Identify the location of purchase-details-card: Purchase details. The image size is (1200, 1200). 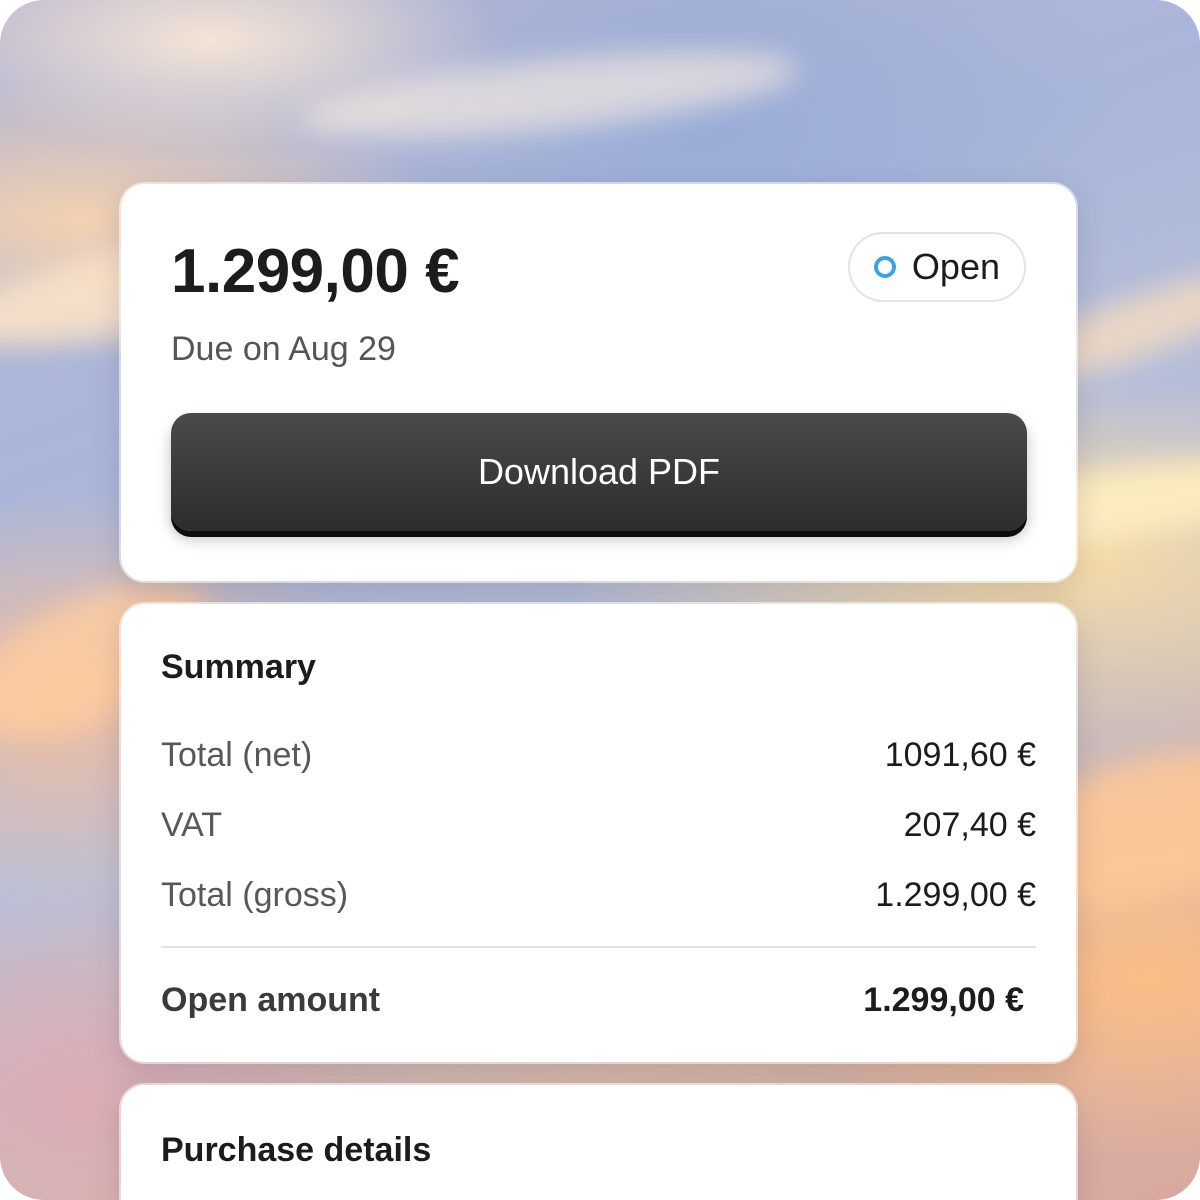
(598, 1142).